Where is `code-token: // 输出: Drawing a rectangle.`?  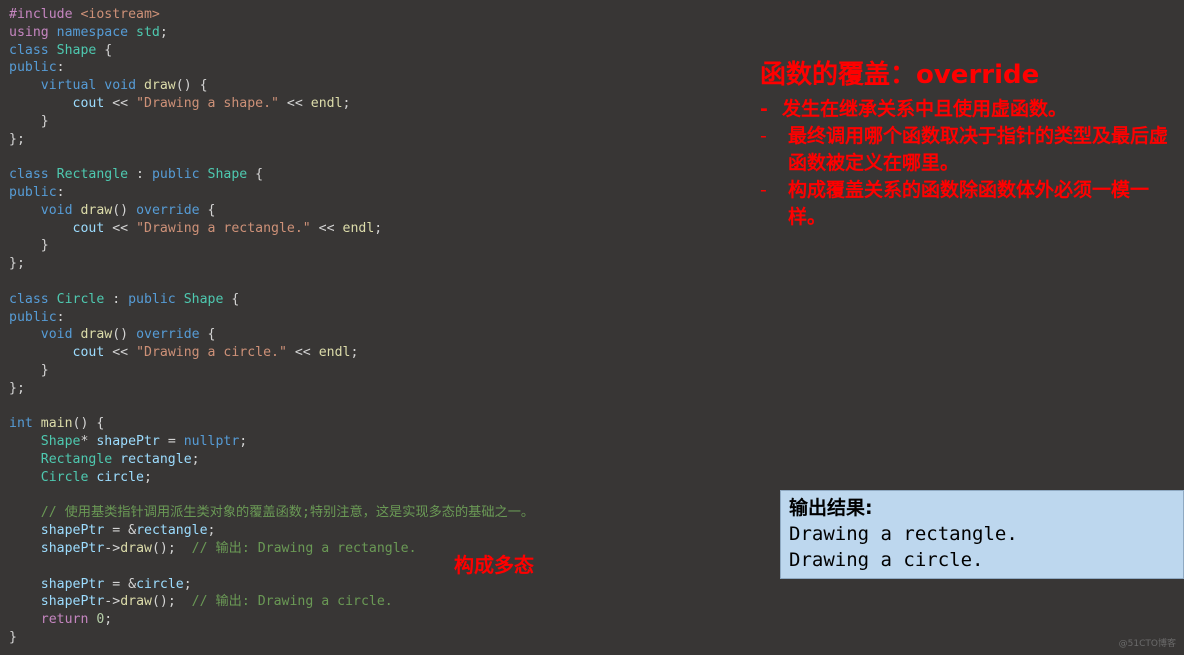 code-token: // 输出: Drawing a rectangle. is located at coordinates (304, 548).